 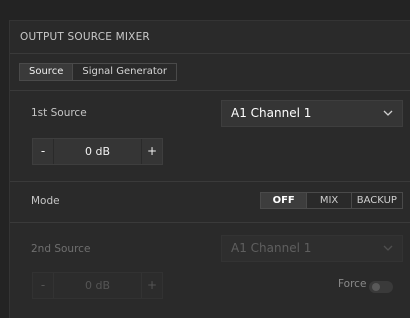 I want to click on second-source-select: A1 Channel 1, so click(x=312, y=248).